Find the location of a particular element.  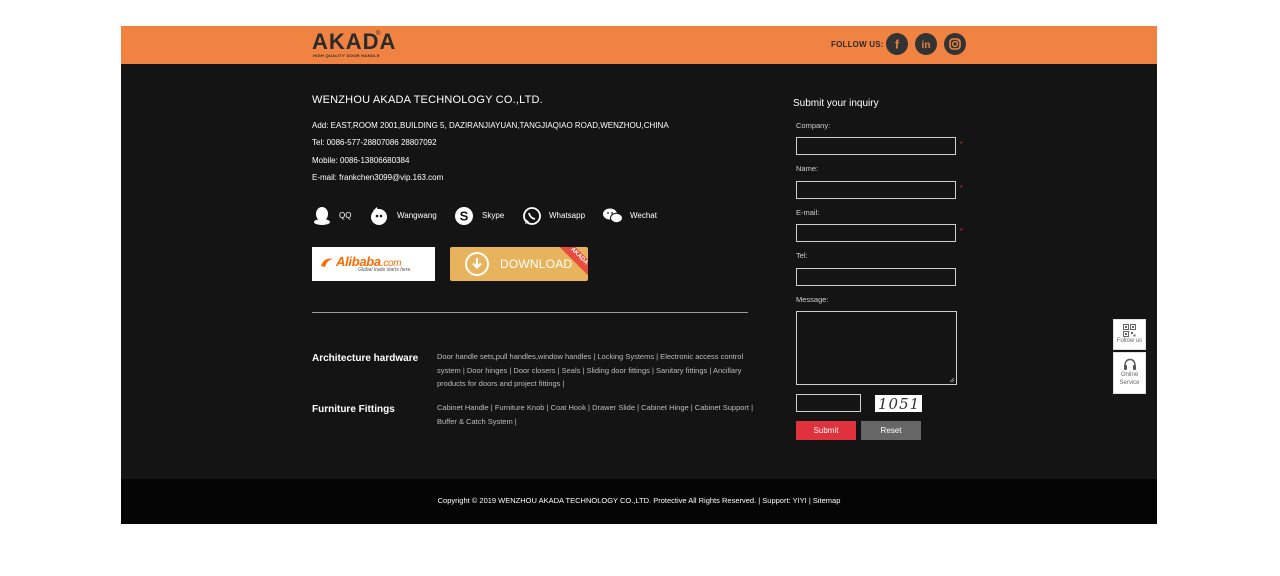

company-field is located at coordinates (876, 146).